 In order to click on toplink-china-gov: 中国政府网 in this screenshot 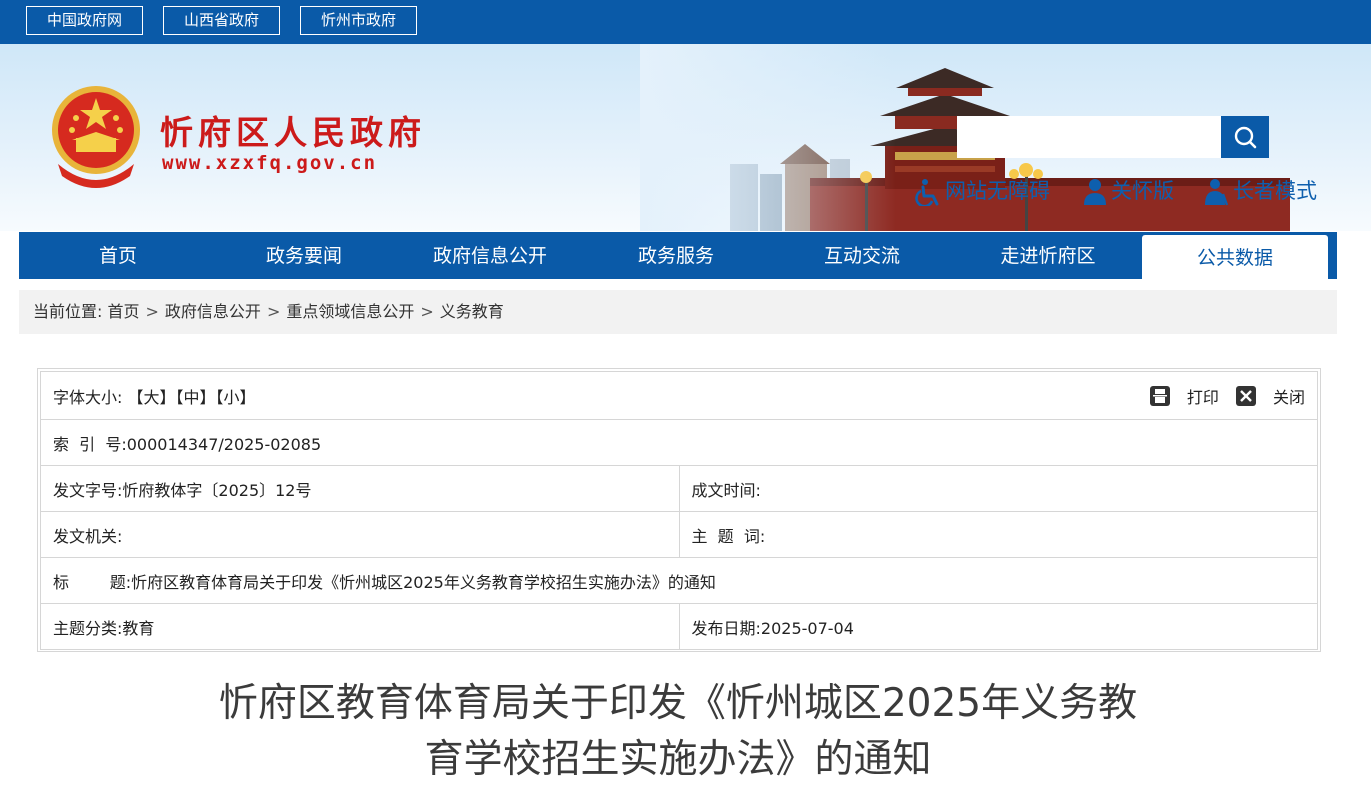, I will do `click(84, 20)`.